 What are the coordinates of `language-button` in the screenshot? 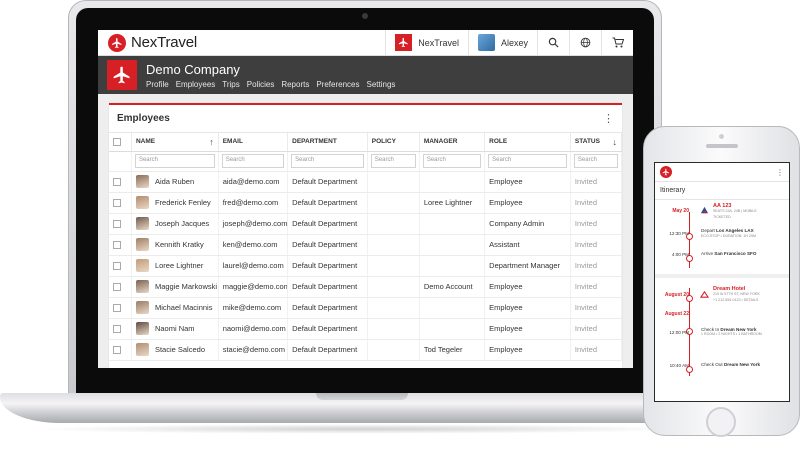 It's located at (585, 42).